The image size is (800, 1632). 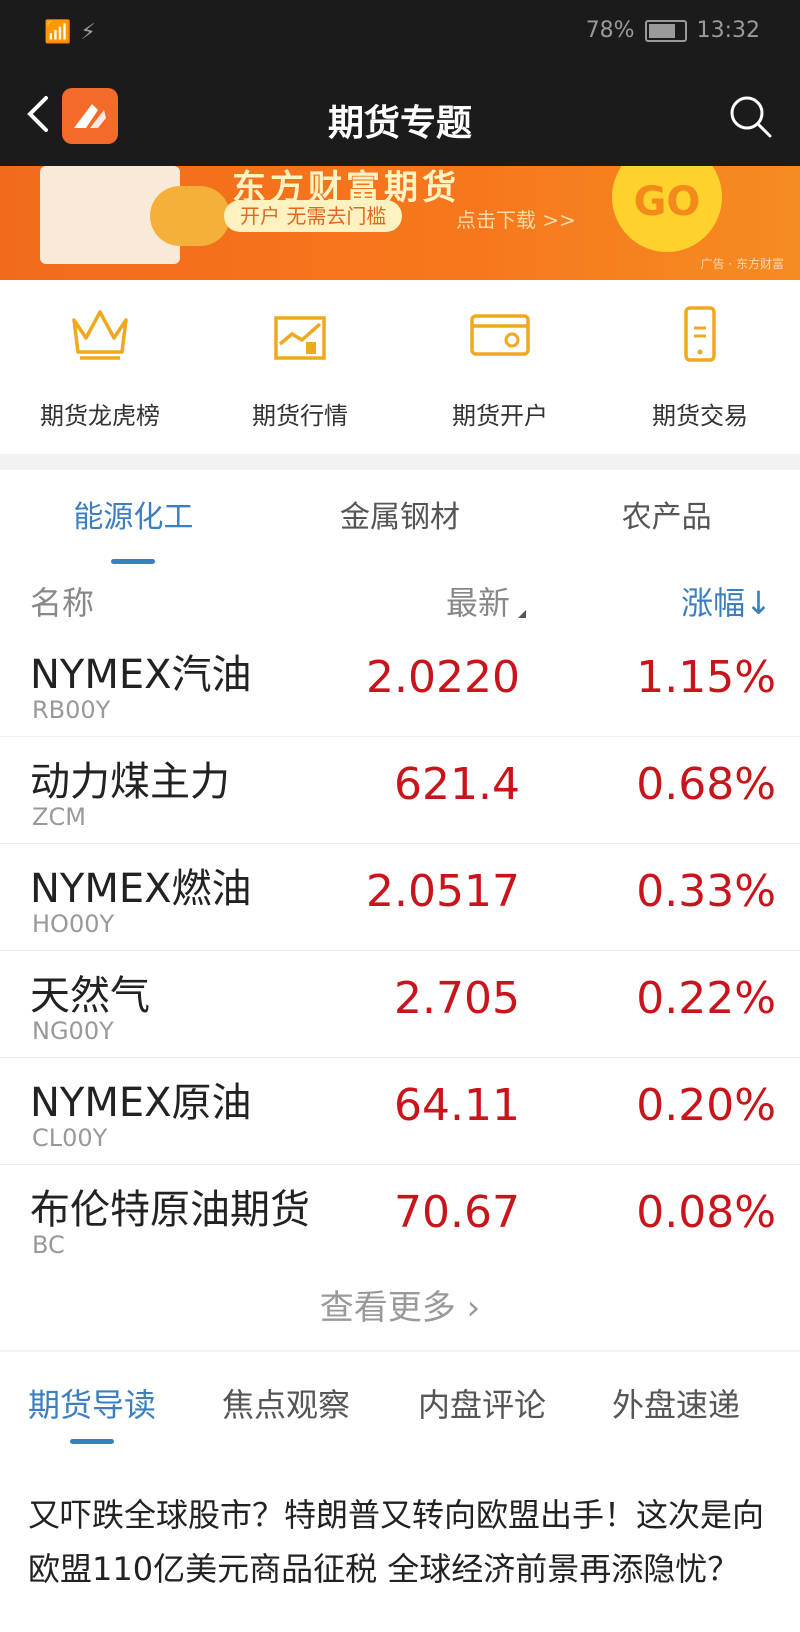 I want to click on phone-trade-icon, so click(x=700, y=334).